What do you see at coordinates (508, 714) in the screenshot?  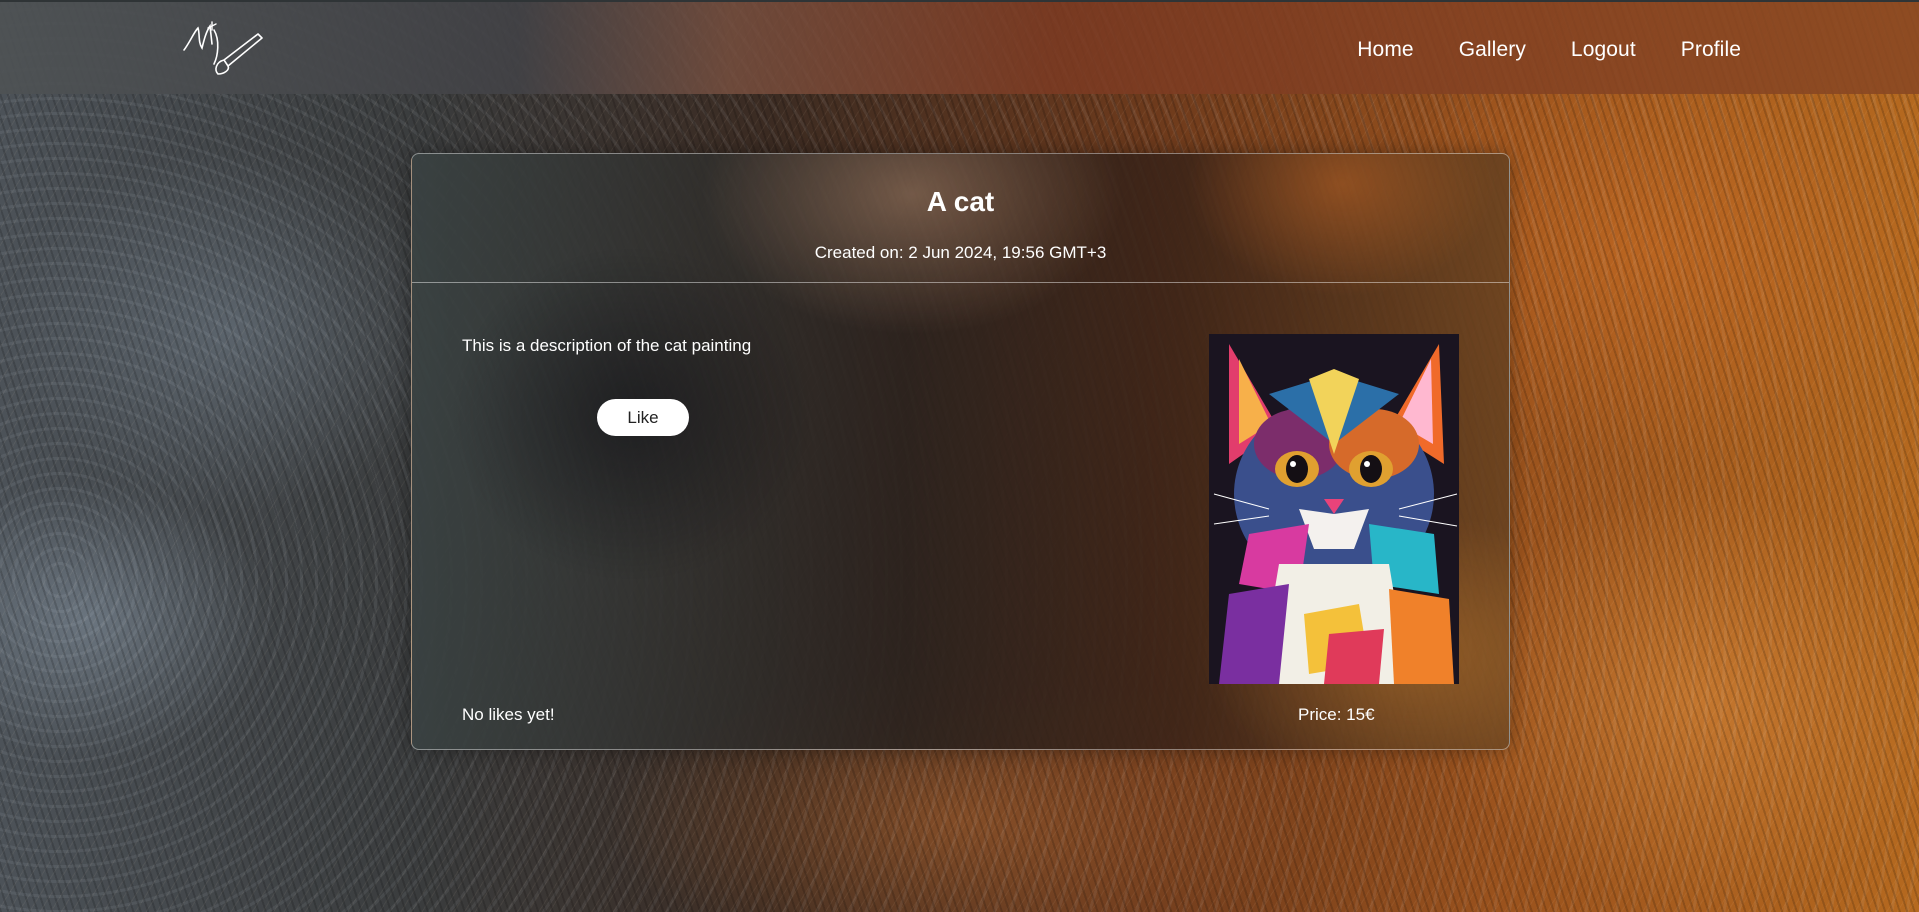 I see `likes-count: No likes yet!` at bounding box center [508, 714].